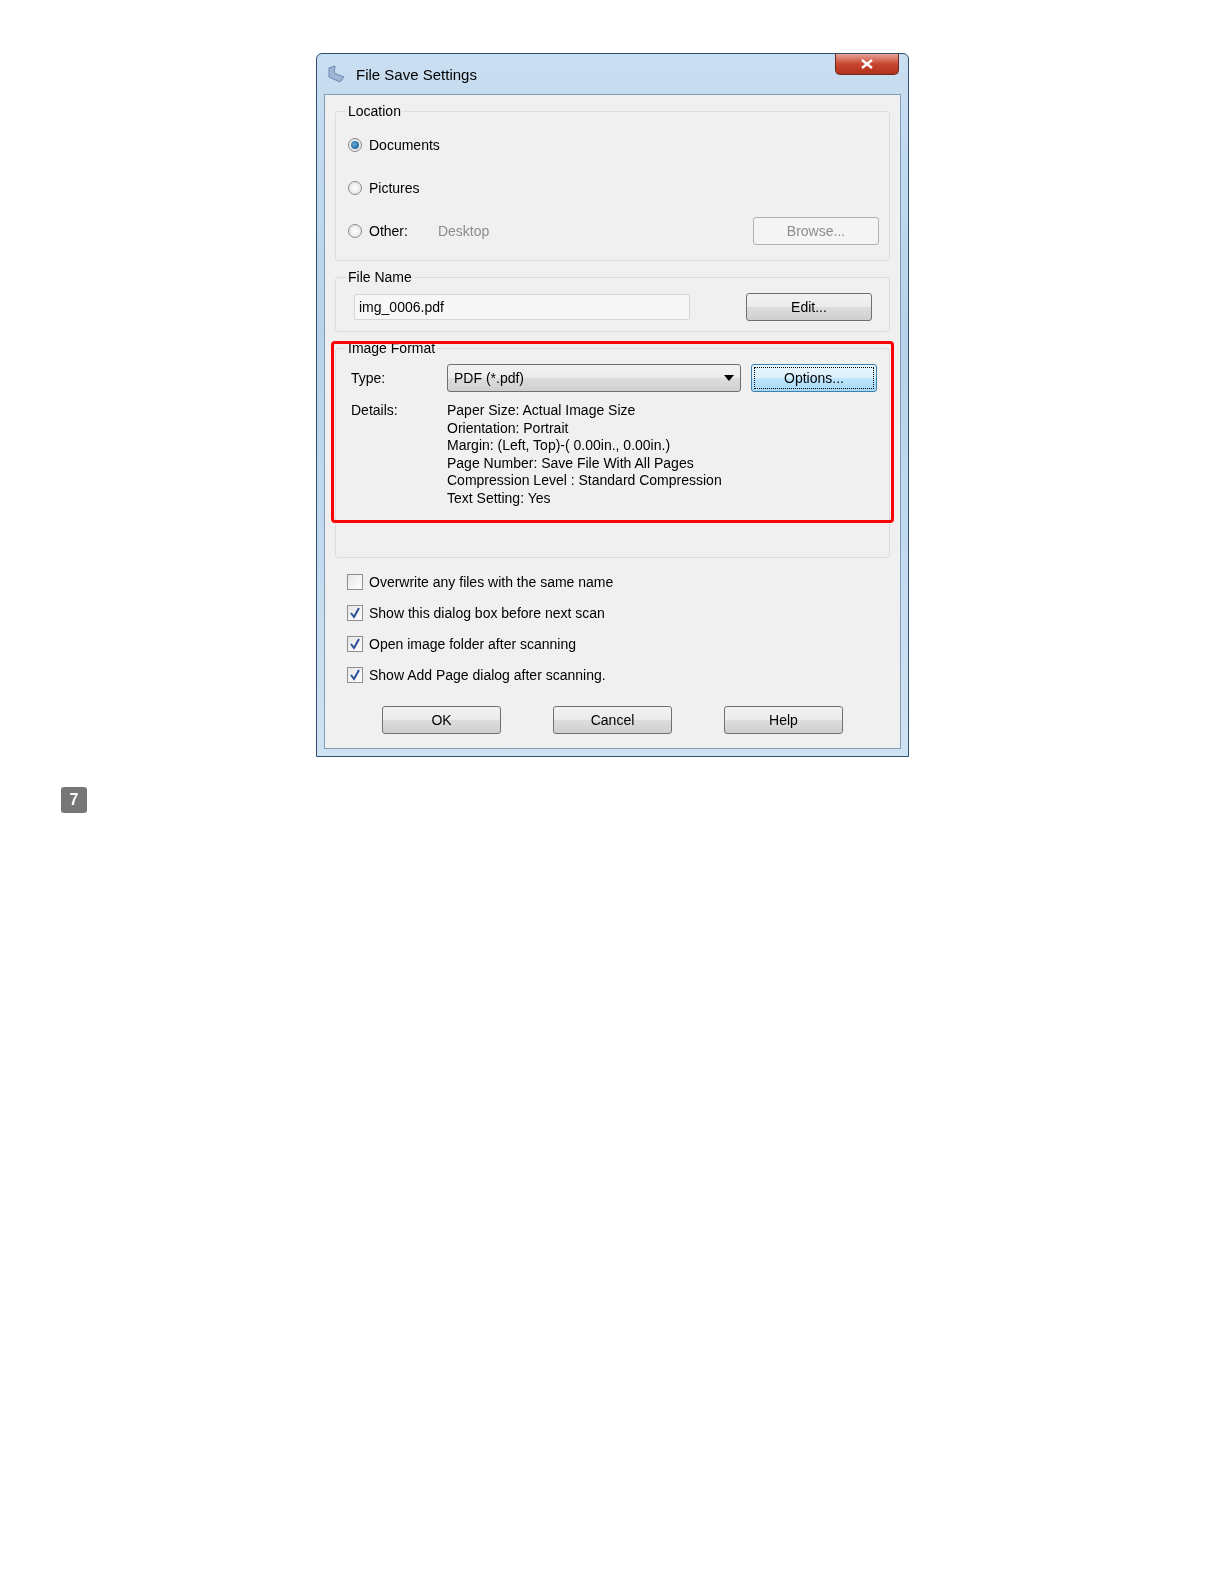 This screenshot has width=1225, height=1585. What do you see at coordinates (74, 800) in the screenshot?
I see `step-badge: 7` at bounding box center [74, 800].